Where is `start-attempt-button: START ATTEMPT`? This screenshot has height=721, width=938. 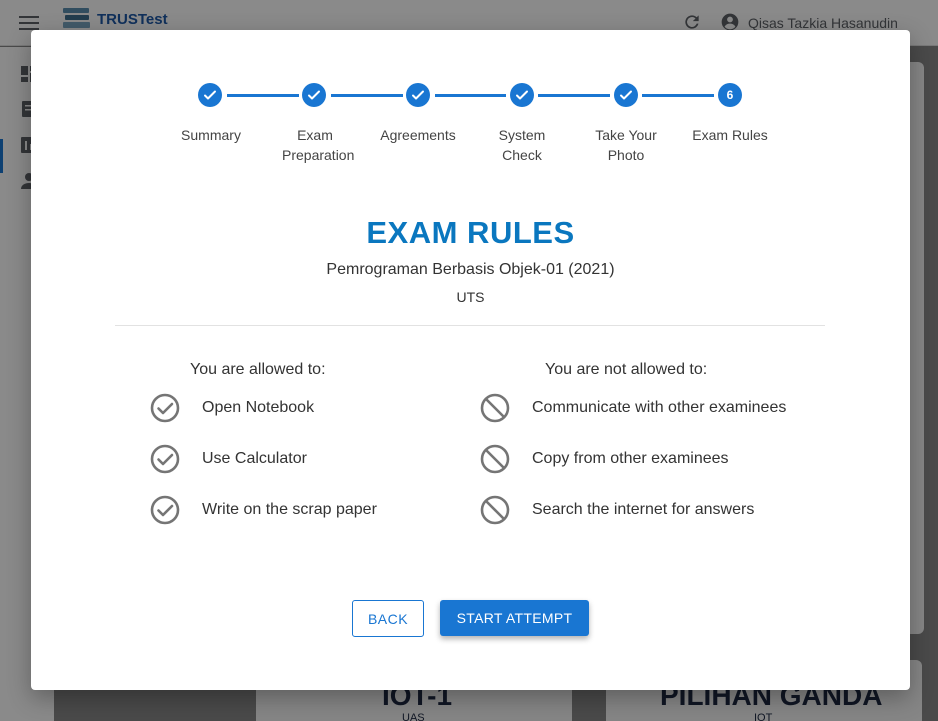
start-attempt-button: START ATTEMPT is located at coordinates (514, 618).